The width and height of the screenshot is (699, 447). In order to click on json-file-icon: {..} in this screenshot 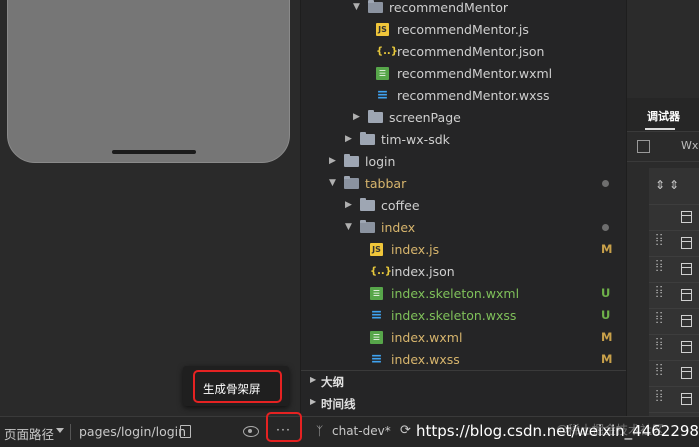, I will do `click(381, 271)`.